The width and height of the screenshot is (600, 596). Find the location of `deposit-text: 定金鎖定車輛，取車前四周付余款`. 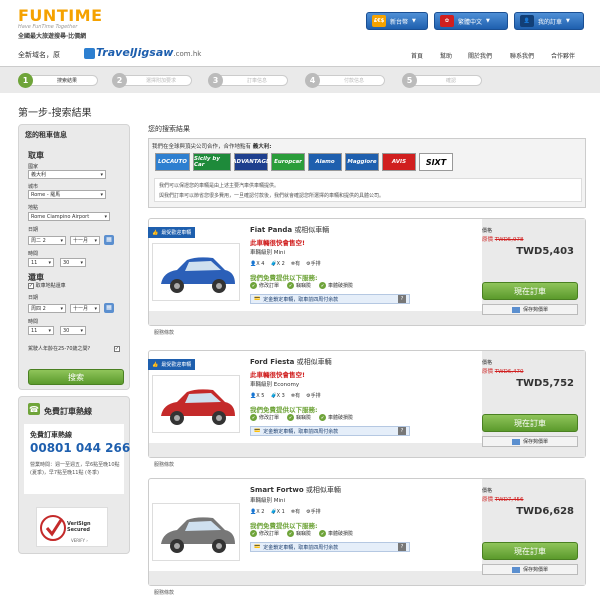

deposit-text: 定金鎖定車輛，取車前四周付余款 is located at coordinates (301, 299).